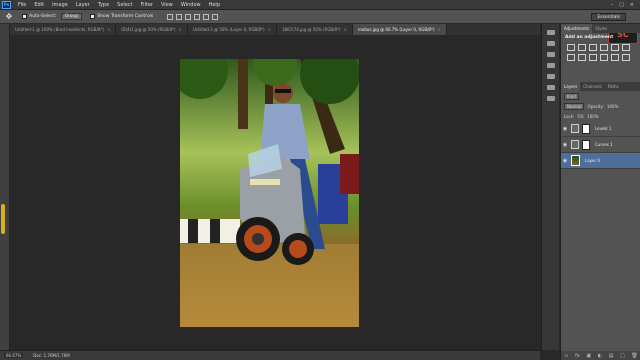 The height and width of the screenshot is (360, 640). I want to click on move-tool-icon: ✥, so click(9, 17).